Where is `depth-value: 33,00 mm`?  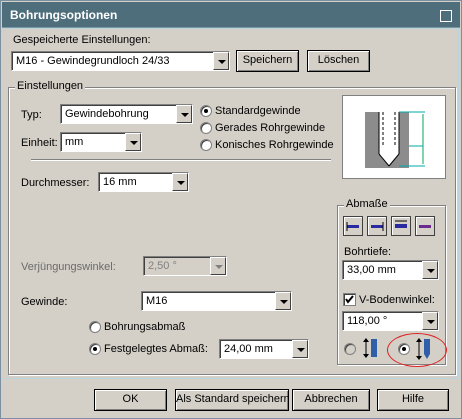 depth-value: 33,00 mm is located at coordinates (371, 270).